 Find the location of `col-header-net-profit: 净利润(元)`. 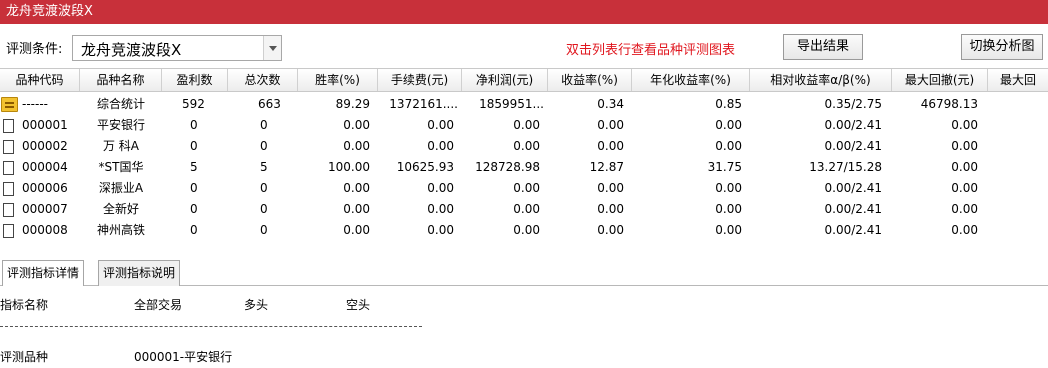

col-header-net-profit: 净利润(元) is located at coordinates (505, 80).